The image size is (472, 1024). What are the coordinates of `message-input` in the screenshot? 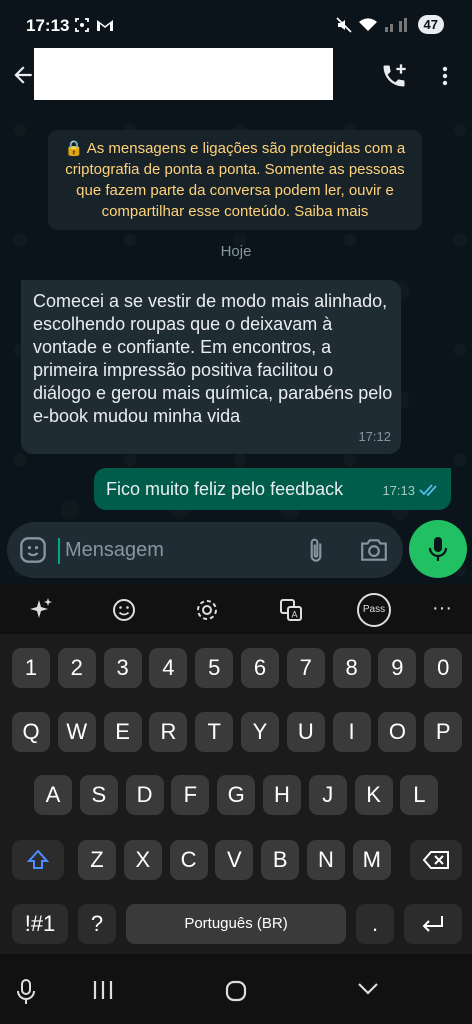 It's located at (175, 550).